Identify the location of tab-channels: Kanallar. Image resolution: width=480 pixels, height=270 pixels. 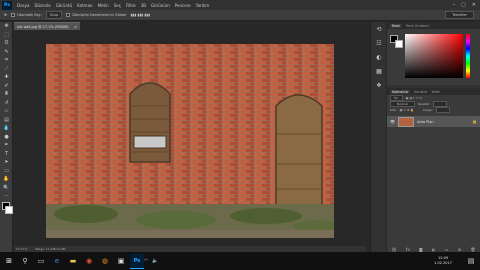
(420, 92).